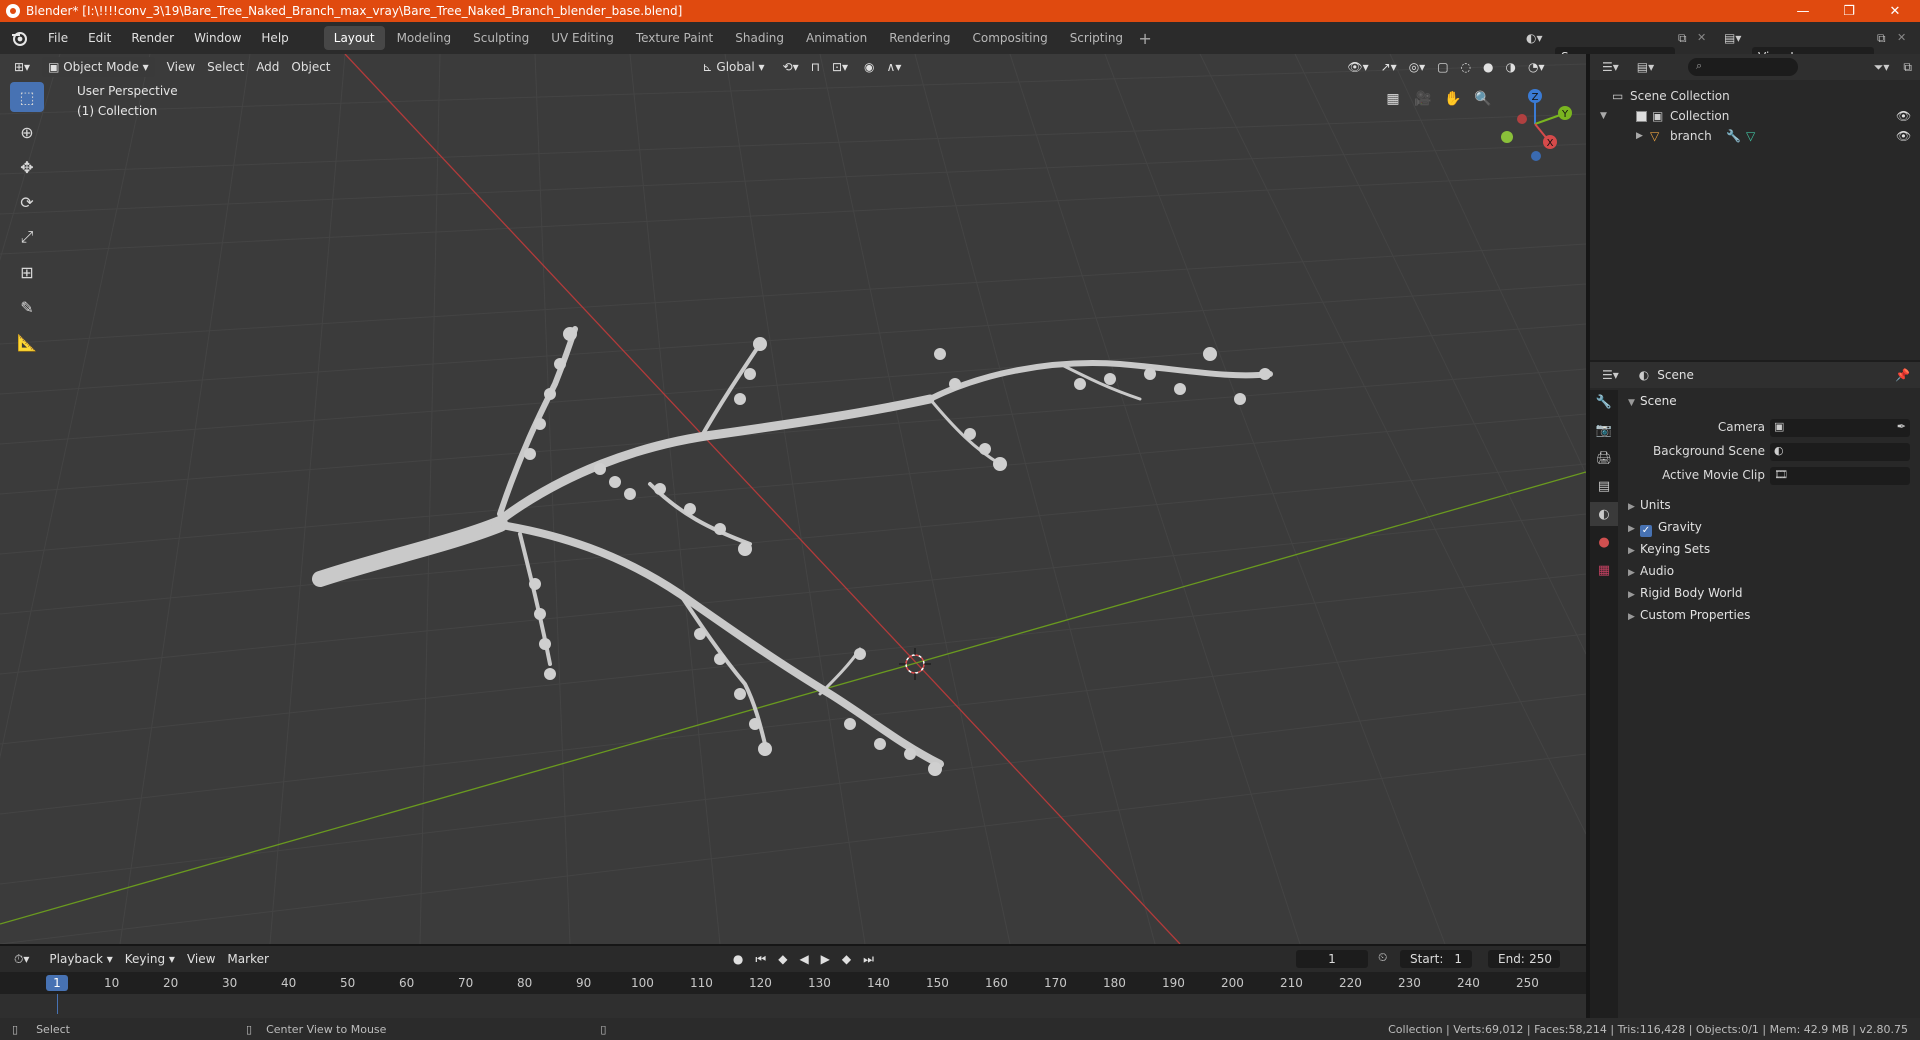 The image size is (1920, 1040). I want to click on jump-start-button: ⏮, so click(760, 959).